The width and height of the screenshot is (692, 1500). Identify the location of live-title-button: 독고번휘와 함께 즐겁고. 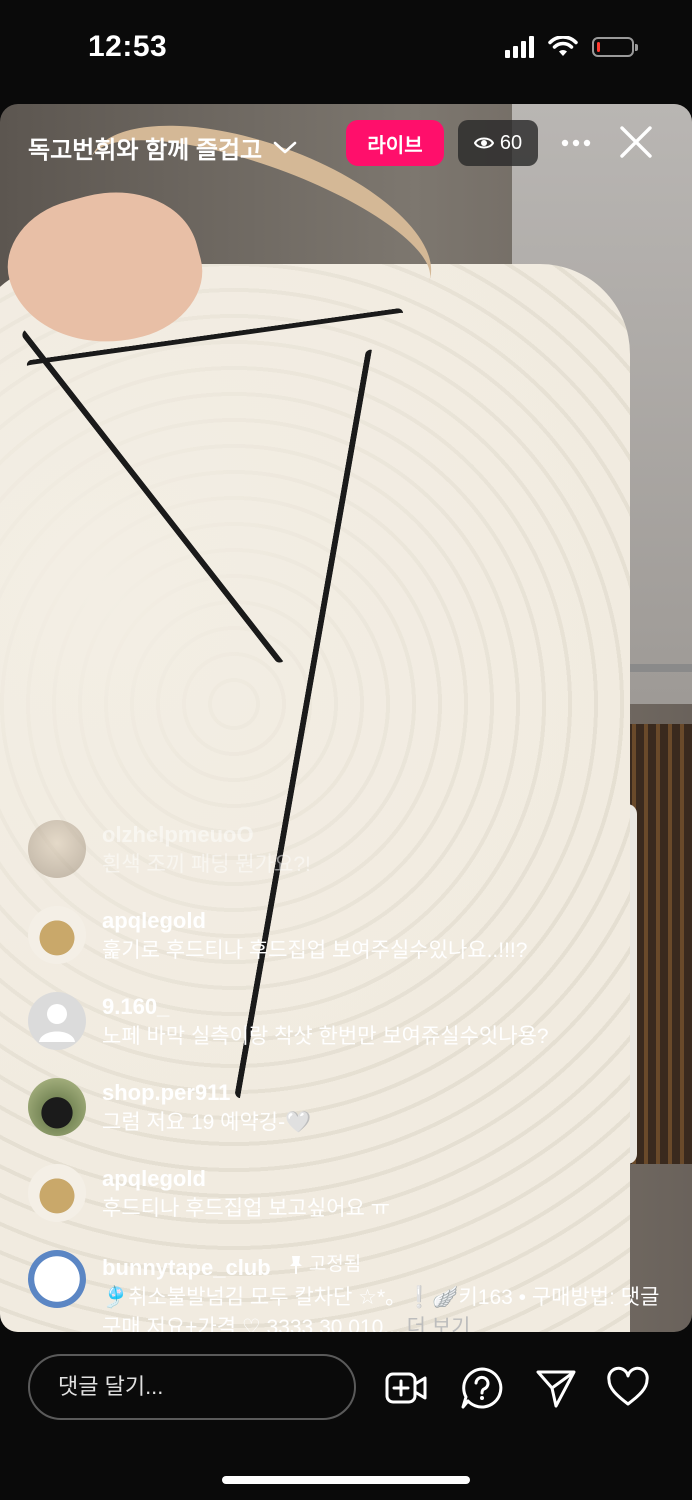
(163, 147).